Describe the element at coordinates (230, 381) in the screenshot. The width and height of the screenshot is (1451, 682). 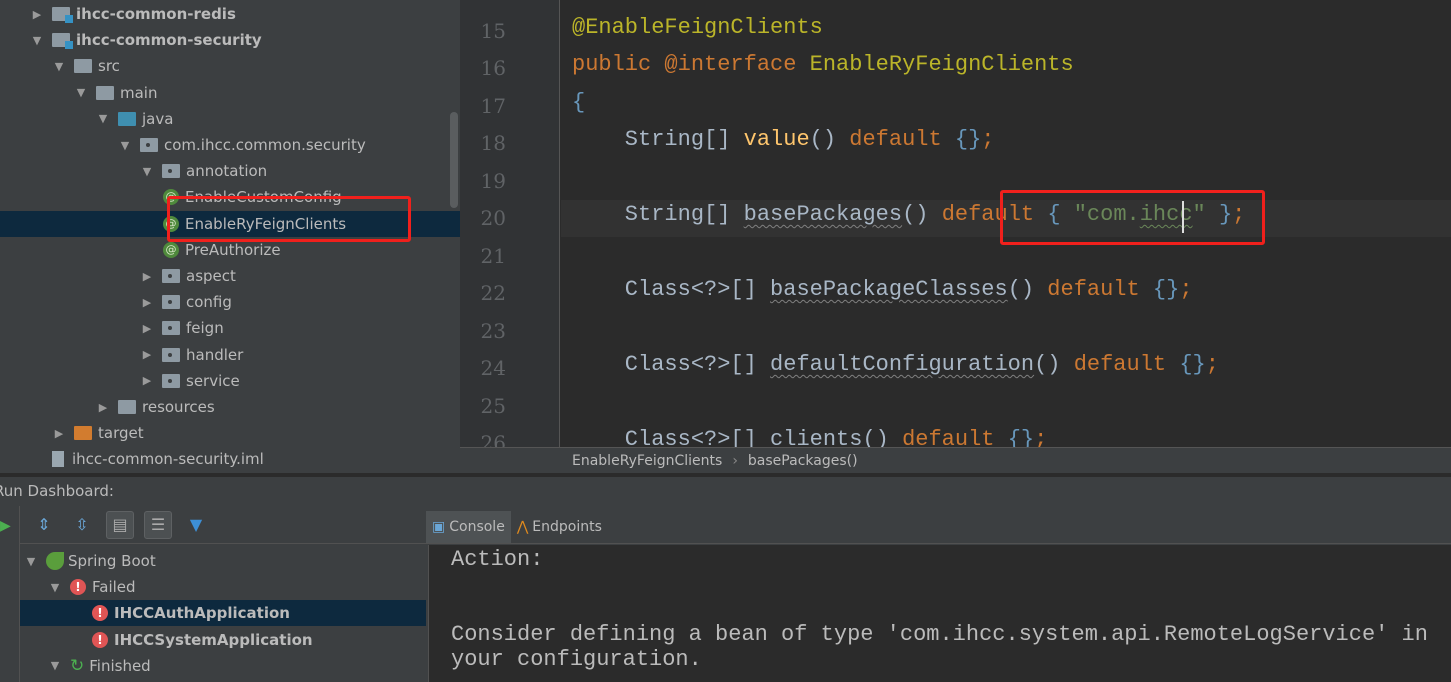
I see `tree-item: ▶ service` at that location.